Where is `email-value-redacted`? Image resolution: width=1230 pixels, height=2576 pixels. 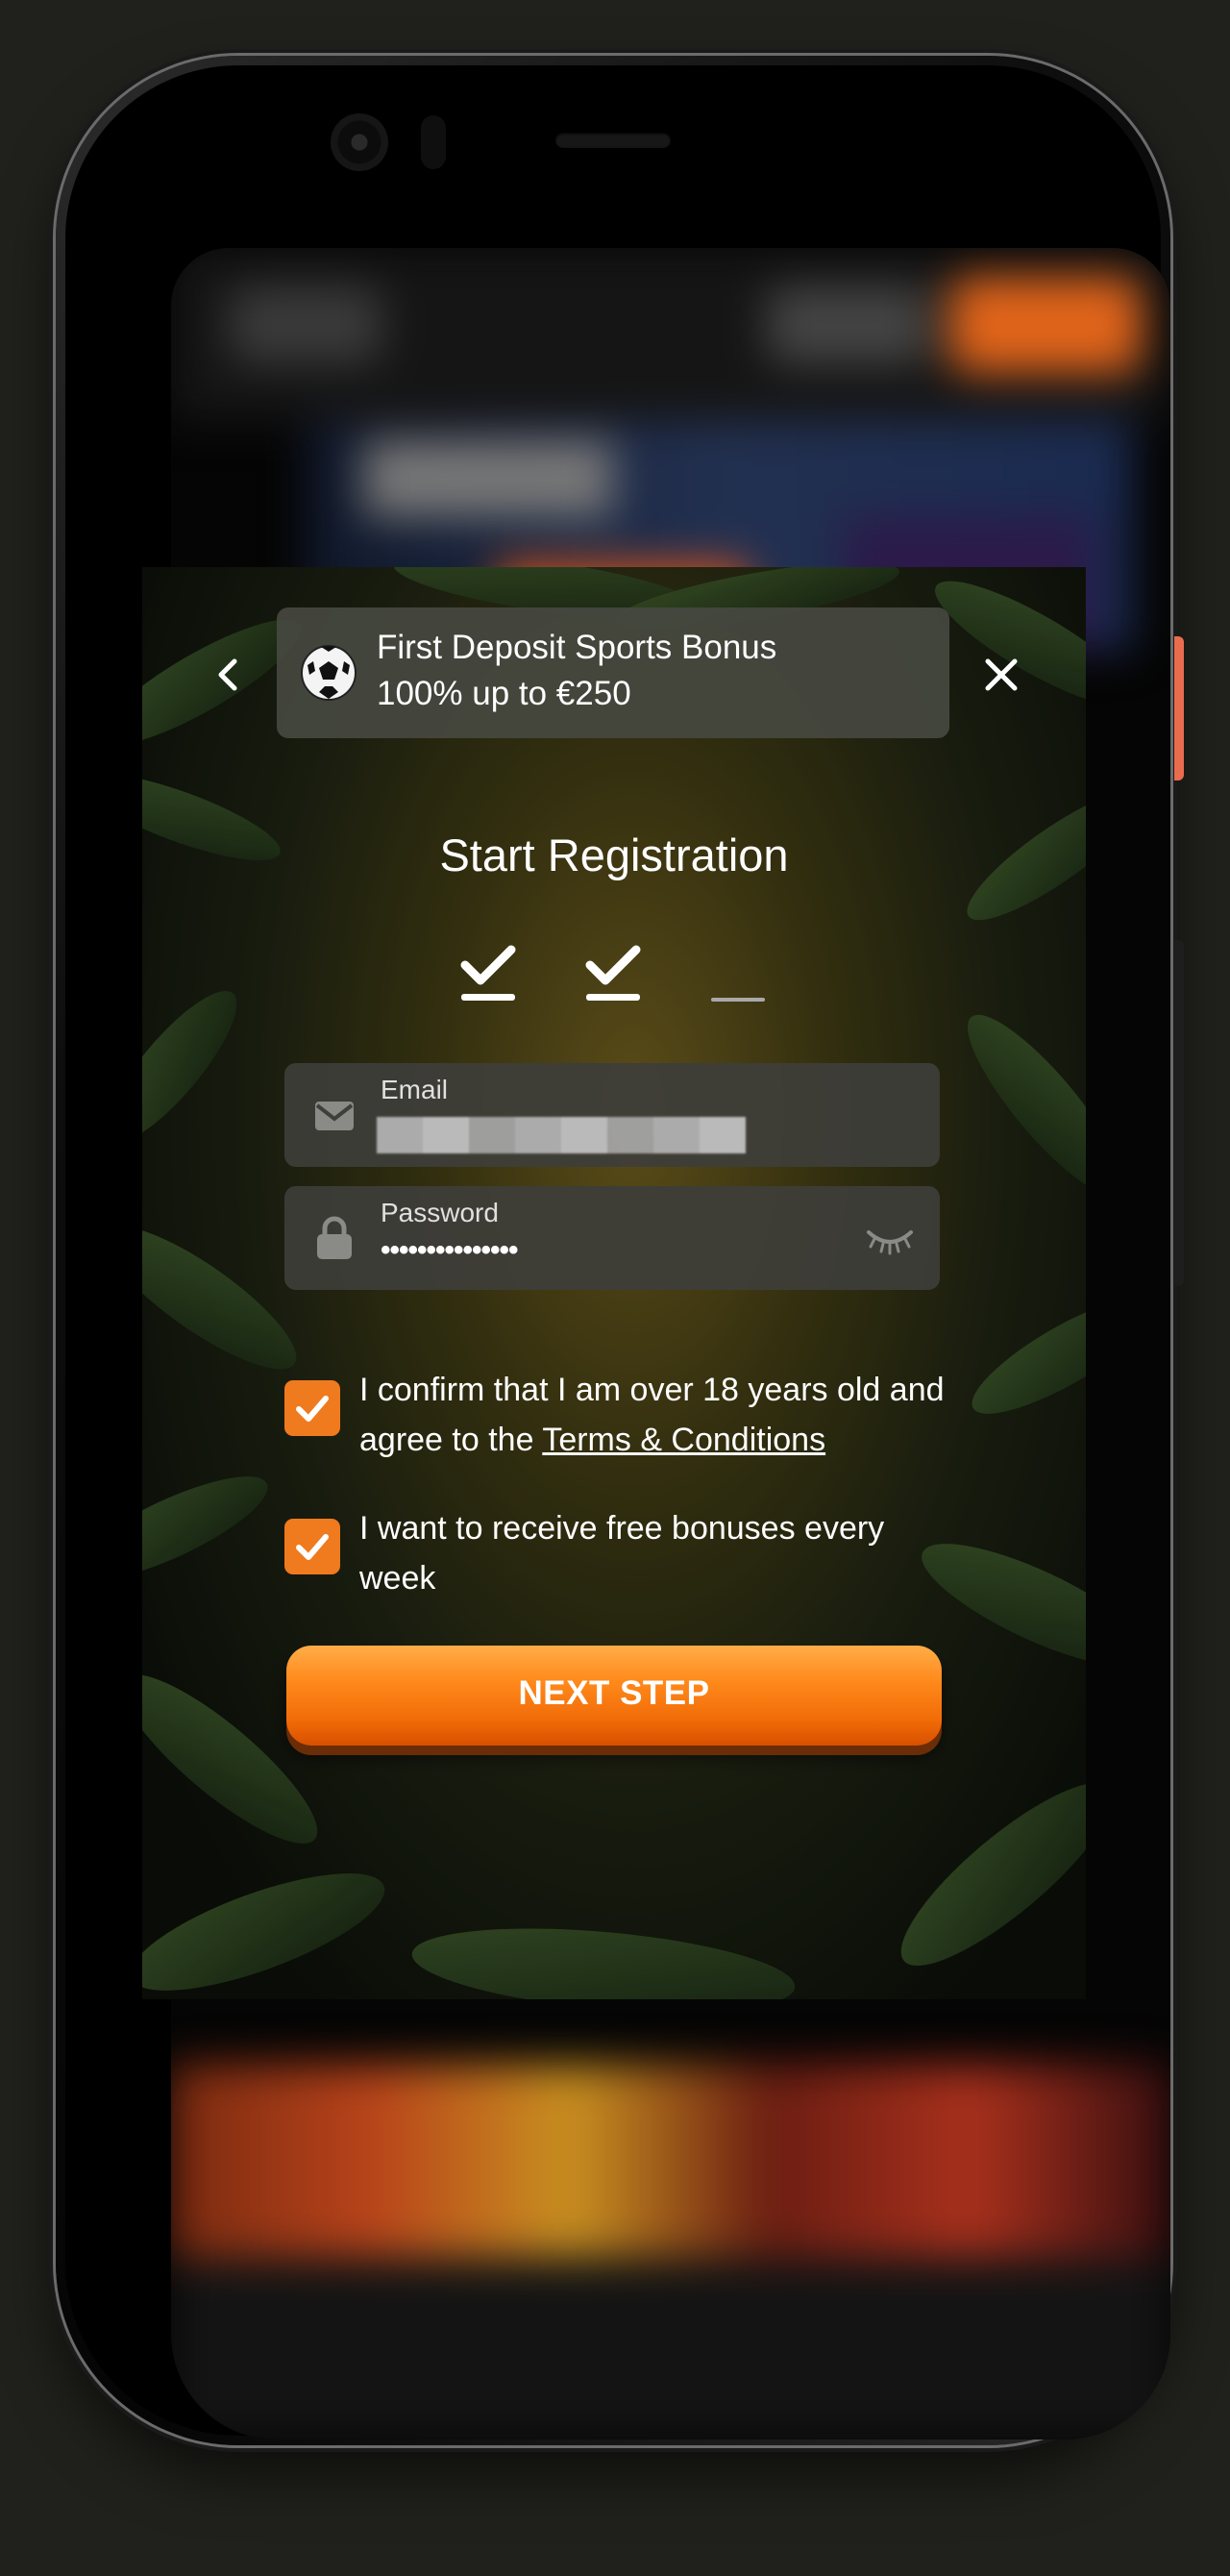
email-value-redacted is located at coordinates (561, 1135).